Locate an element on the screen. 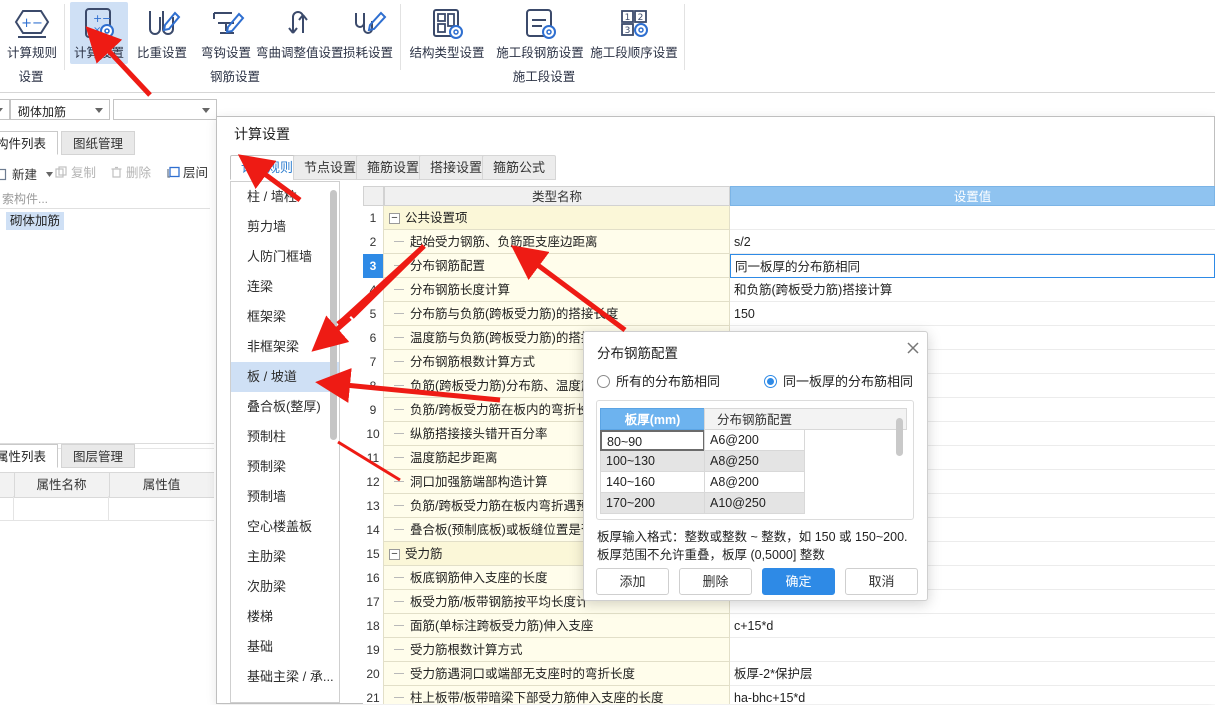 This screenshot has width=1215, height=705. radio-all-same: 所有的分布筋相同 is located at coordinates (658, 380).